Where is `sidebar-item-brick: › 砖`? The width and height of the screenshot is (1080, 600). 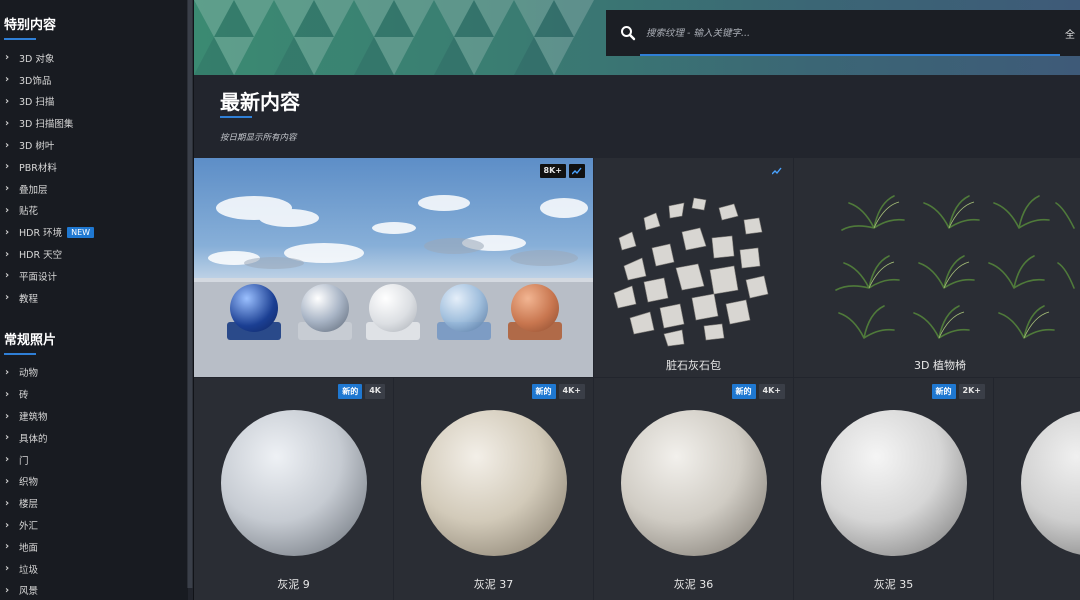 sidebar-item-brick: › 砖 is located at coordinates (94, 394).